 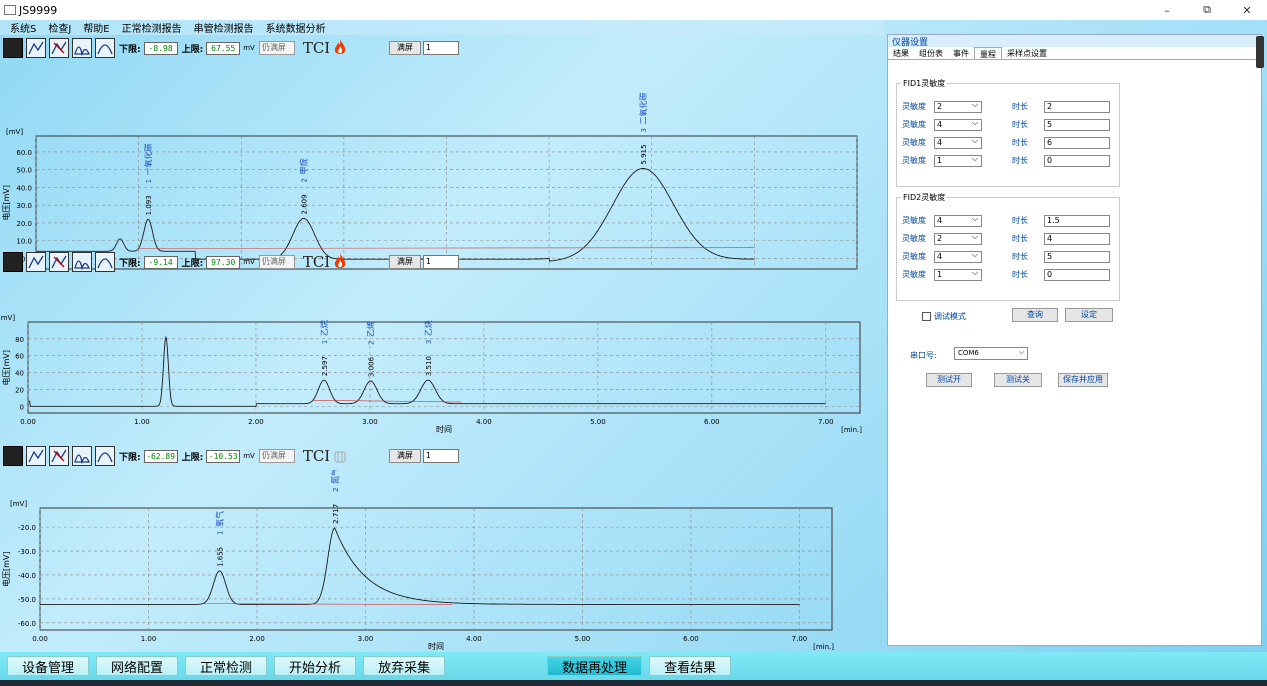 What do you see at coordinates (1247, 10) in the screenshot?
I see `close-button: ✕` at bounding box center [1247, 10].